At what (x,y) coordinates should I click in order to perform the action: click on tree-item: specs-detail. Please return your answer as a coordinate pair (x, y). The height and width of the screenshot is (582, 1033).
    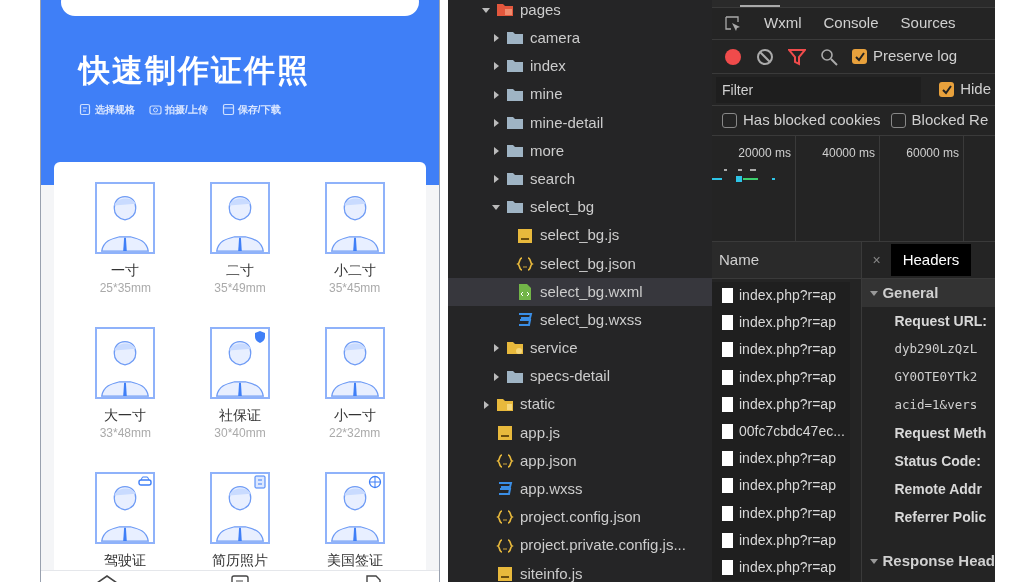
    Looking at the image, I should click on (580, 376).